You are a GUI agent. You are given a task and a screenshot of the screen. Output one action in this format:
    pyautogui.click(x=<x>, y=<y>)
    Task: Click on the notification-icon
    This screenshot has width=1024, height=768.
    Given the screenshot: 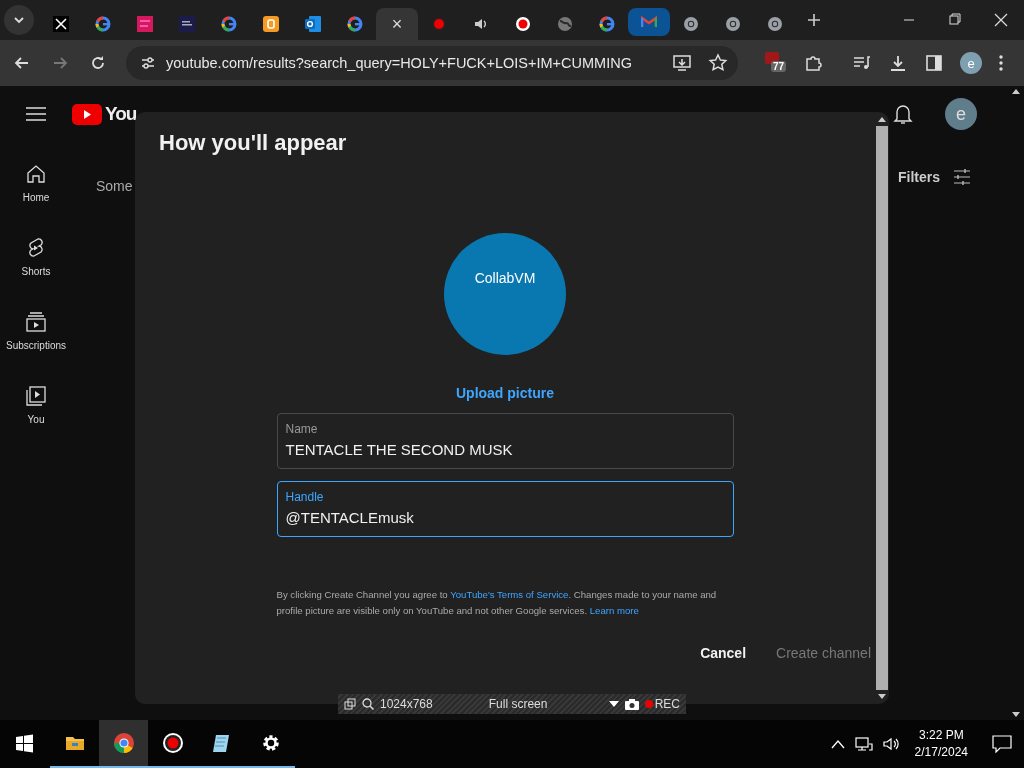 What is the action you would take?
    pyautogui.click(x=1002, y=744)
    